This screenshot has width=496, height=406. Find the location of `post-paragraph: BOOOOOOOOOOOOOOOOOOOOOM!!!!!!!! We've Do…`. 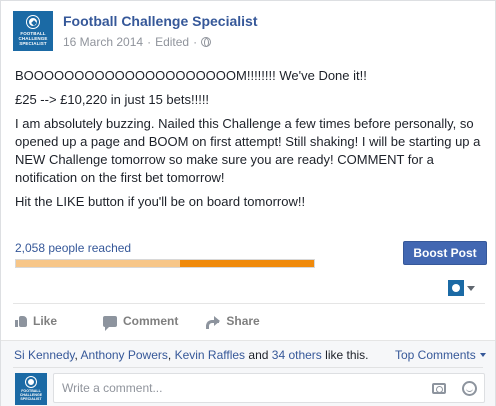

post-paragraph: BOOOOOOOOOOOOOOOOOOOOOM!!!!!!!! We've Do… is located at coordinates (191, 75).